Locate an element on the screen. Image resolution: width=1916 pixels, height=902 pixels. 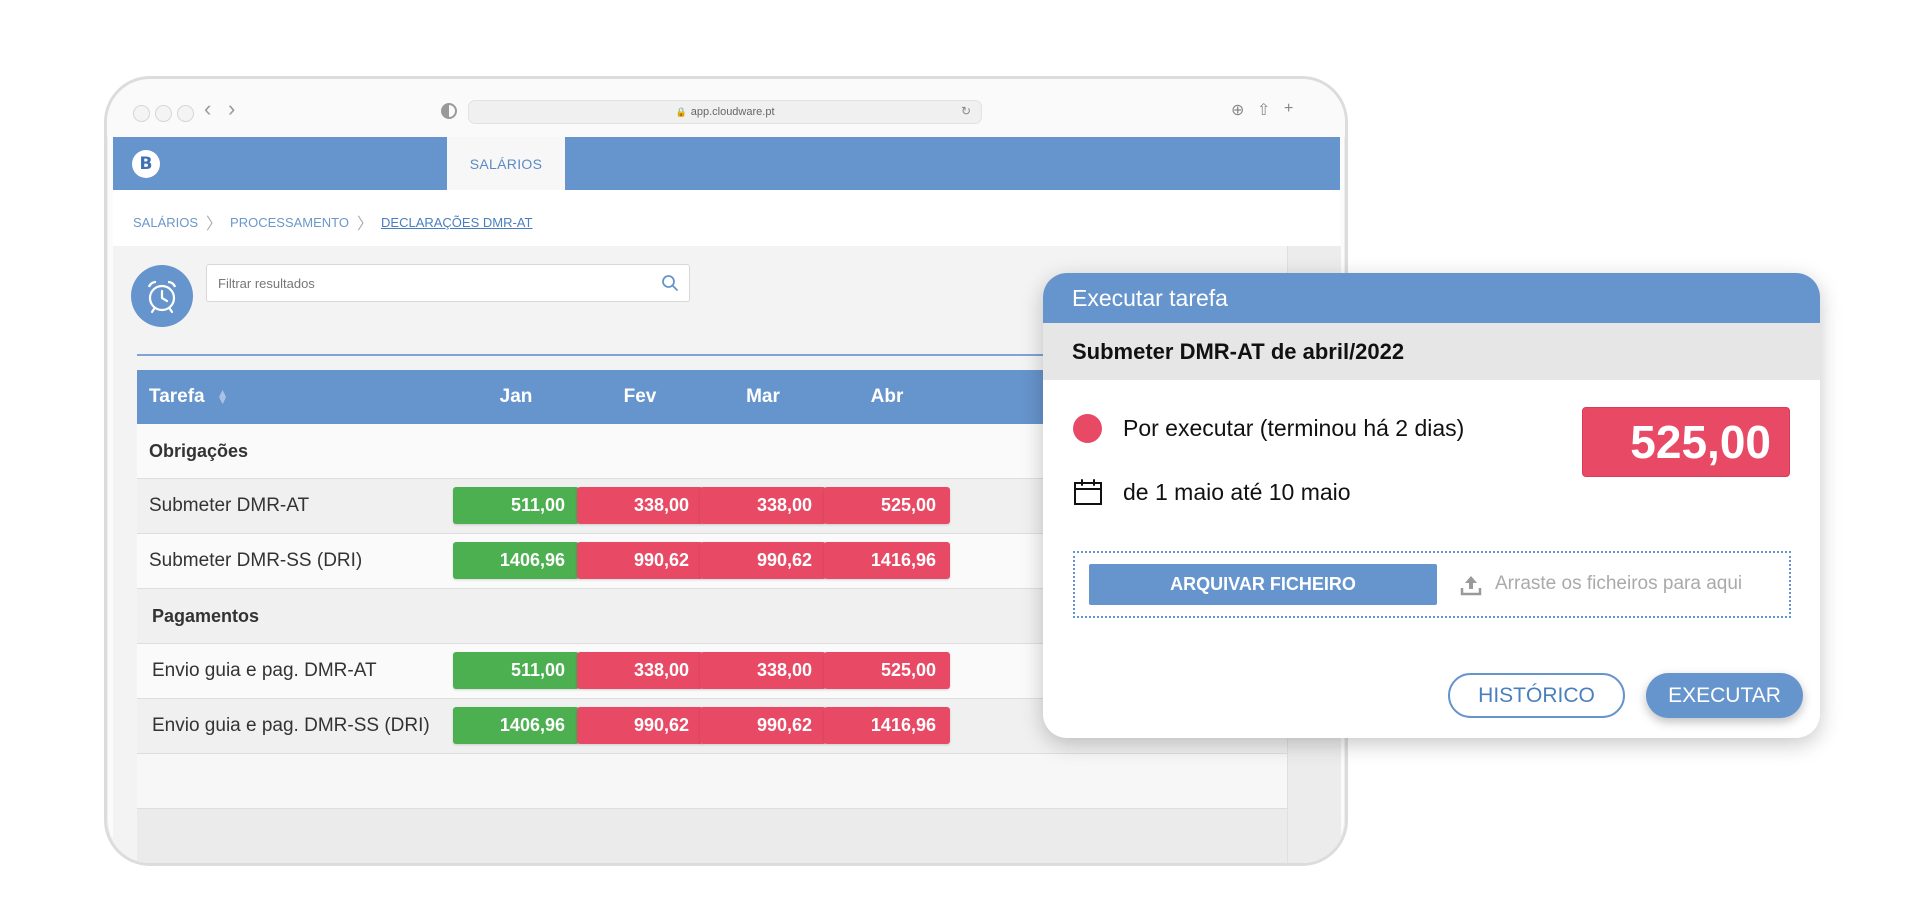
browser-toolbar: ‹ › 🔒 app.cloudware.pt ↻ ⊕ ⇧ + is located at coordinates (726, 108).